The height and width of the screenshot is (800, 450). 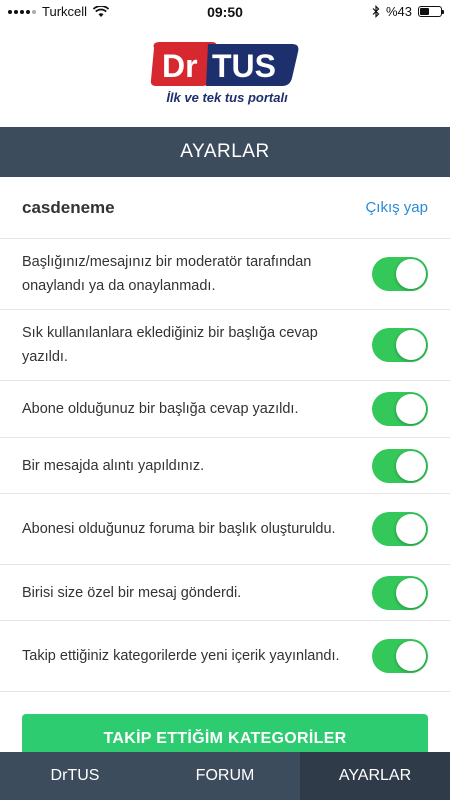 I want to click on moderation-toggle, so click(x=400, y=274).